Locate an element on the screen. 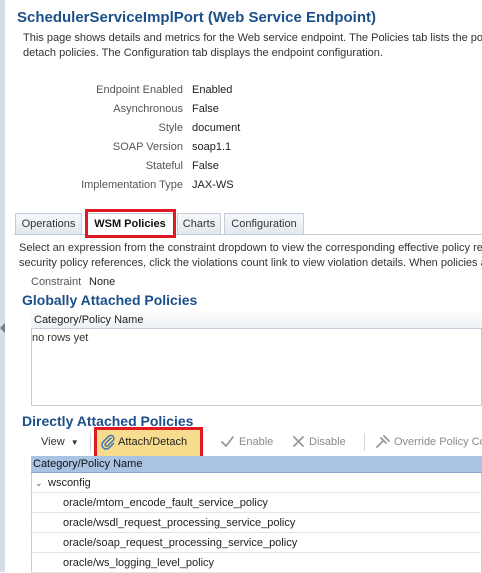 The width and height of the screenshot is (482, 573). implementation-type-label: Implementation Type is located at coordinates (132, 185).